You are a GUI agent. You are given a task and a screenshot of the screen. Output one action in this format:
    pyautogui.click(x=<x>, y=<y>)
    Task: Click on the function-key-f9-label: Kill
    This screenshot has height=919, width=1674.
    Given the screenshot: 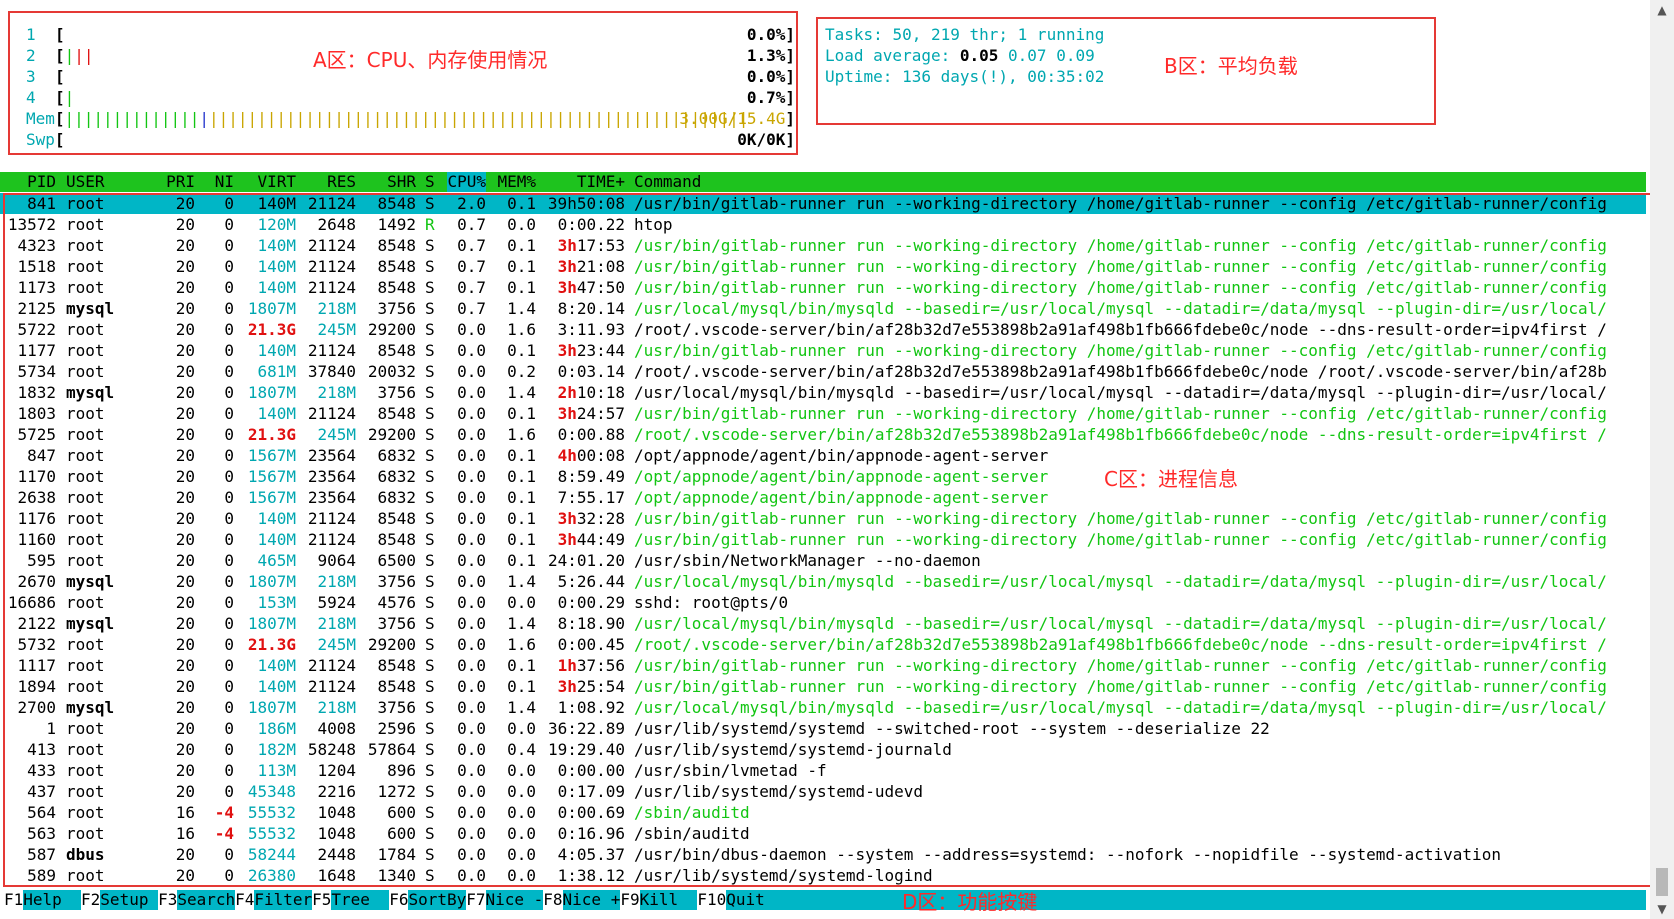 What is the action you would take?
    pyautogui.click(x=668, y=900)
    